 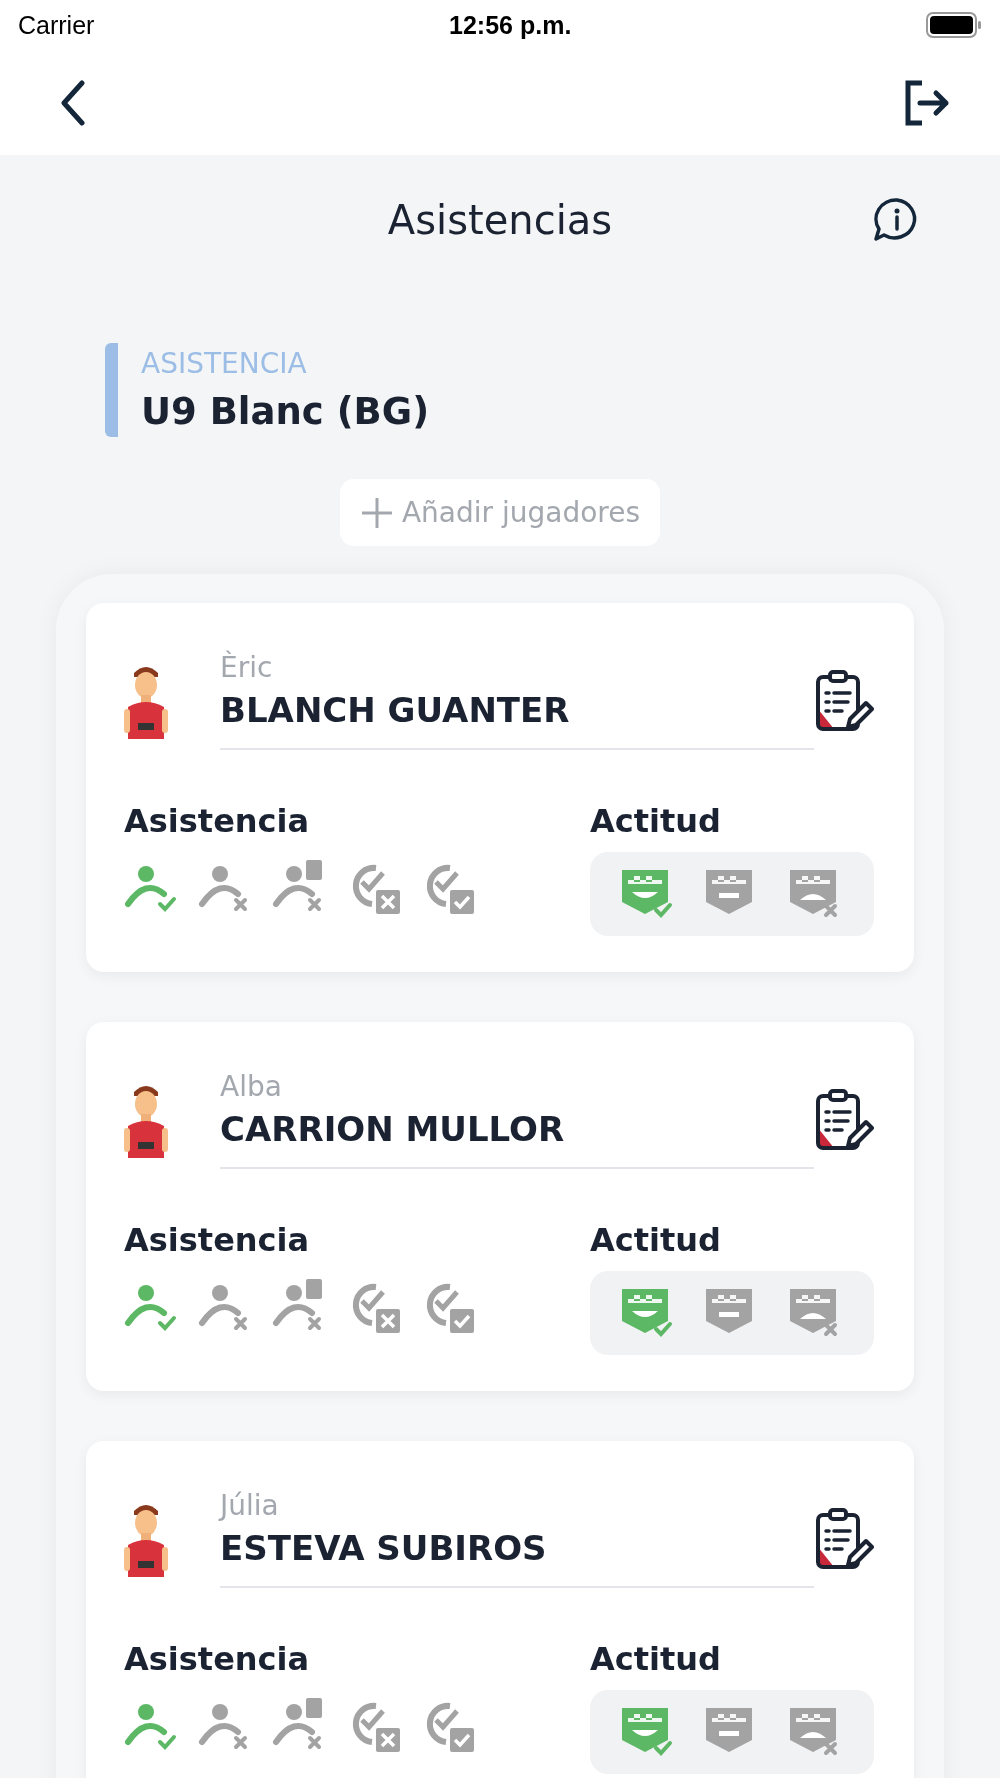 I want to click on plus-icon, so click(x=376, y=512).